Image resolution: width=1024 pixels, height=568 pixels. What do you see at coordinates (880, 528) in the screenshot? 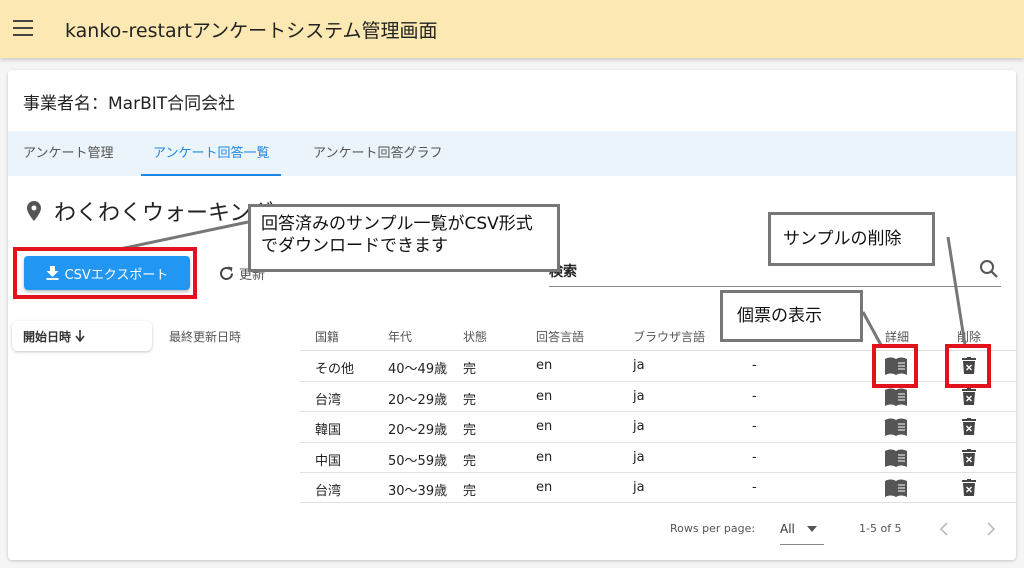
I see `pagination-range: 1-5 of 5` at bounding box center [880, 528].